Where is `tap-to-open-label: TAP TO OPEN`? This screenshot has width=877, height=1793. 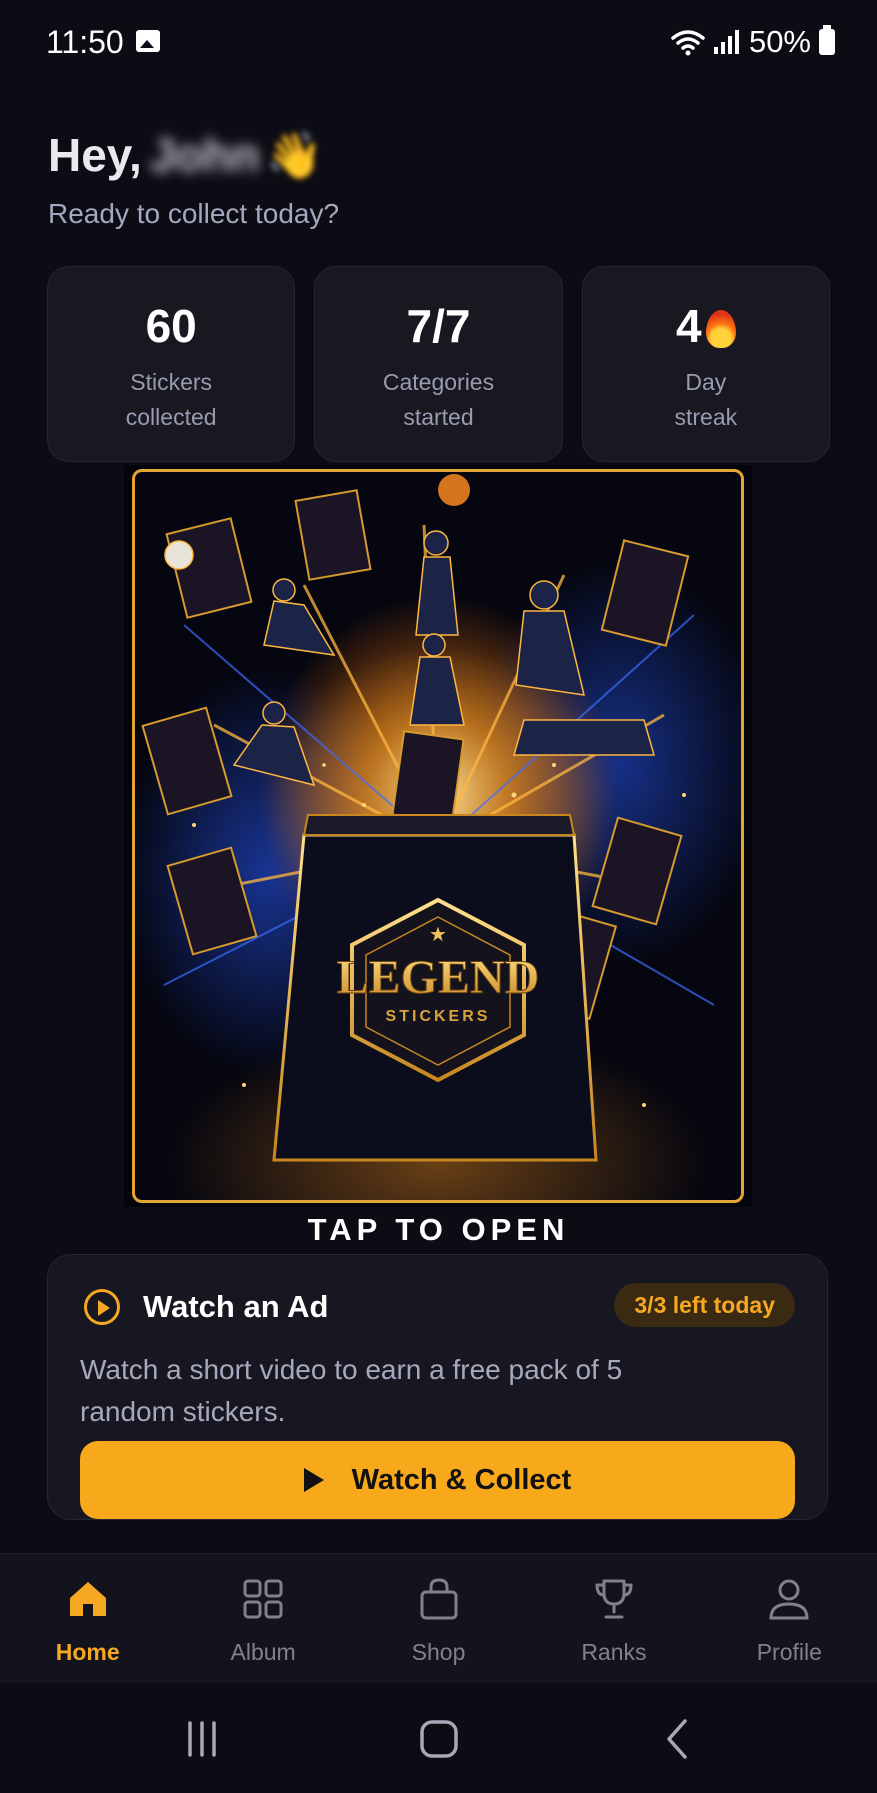
tap-to-open-label: TAP TO OPEN is located at coordinates (438, 1230).